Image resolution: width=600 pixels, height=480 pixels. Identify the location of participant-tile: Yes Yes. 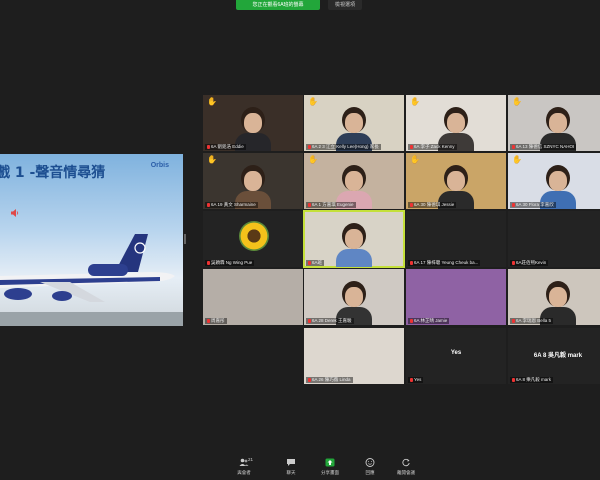
(456, 356).